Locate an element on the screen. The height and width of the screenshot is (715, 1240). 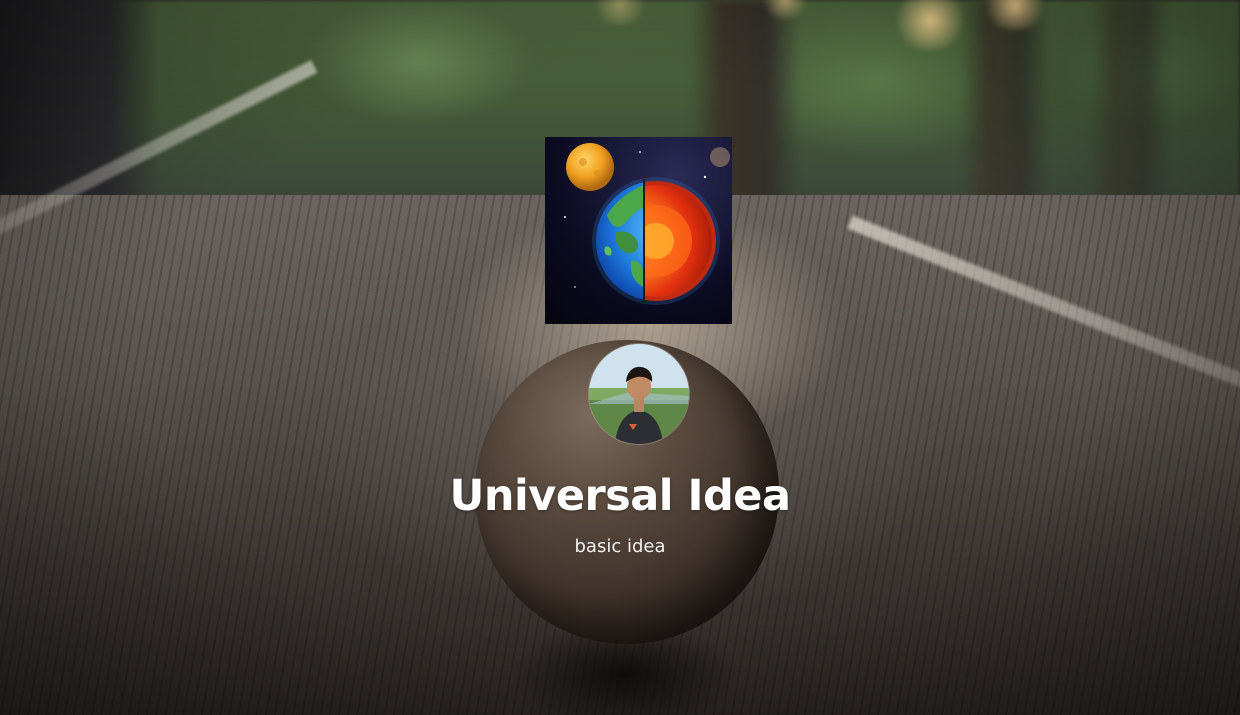
earth-cross-section-icon is located at coordinates (638, 230).